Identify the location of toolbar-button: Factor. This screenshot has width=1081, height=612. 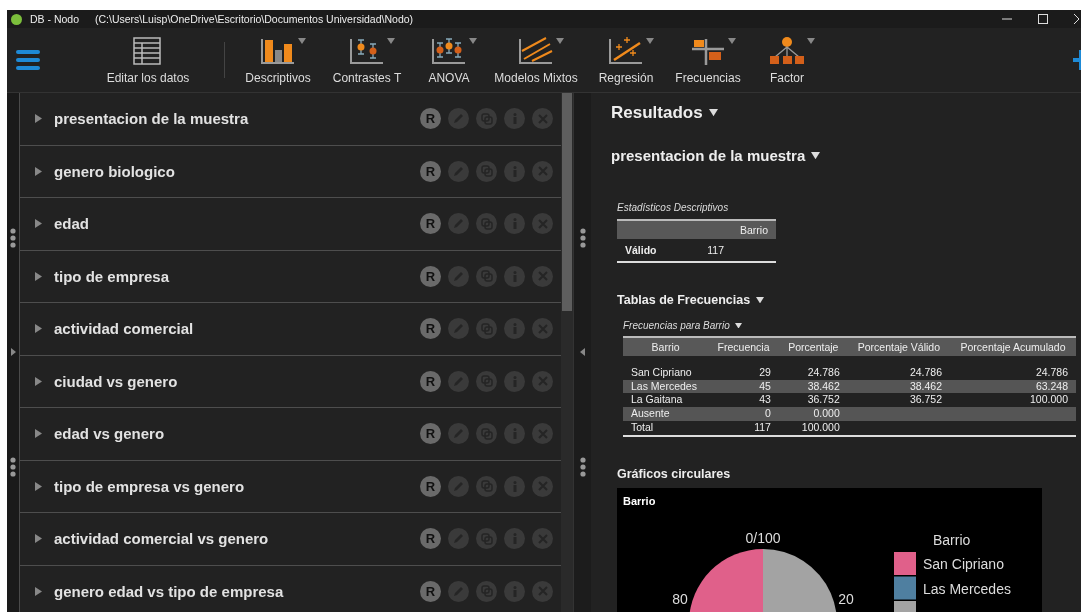
(787, 60).